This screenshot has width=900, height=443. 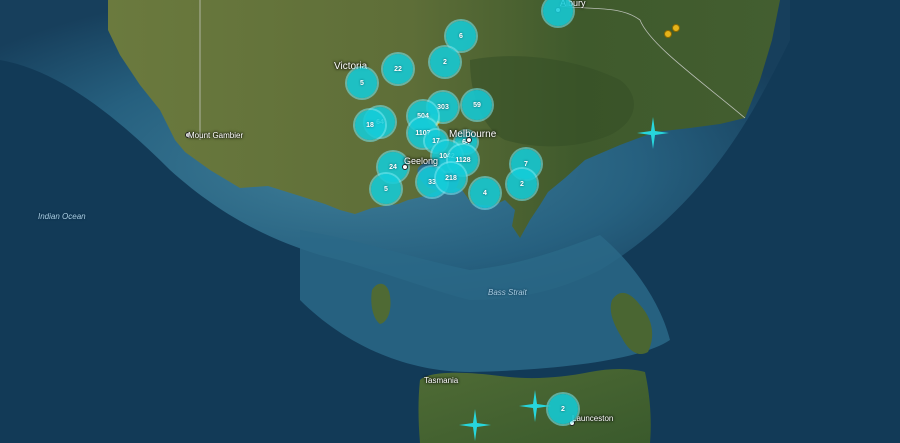 I want to click on label-mount-gambier: Mount Gambier, so click(x=216, y=135).